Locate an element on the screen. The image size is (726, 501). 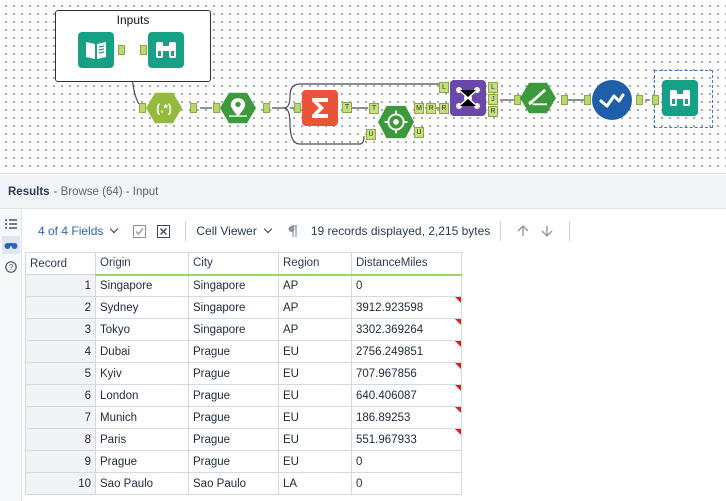
help-icon: ? is located at coordinates (11, 267).